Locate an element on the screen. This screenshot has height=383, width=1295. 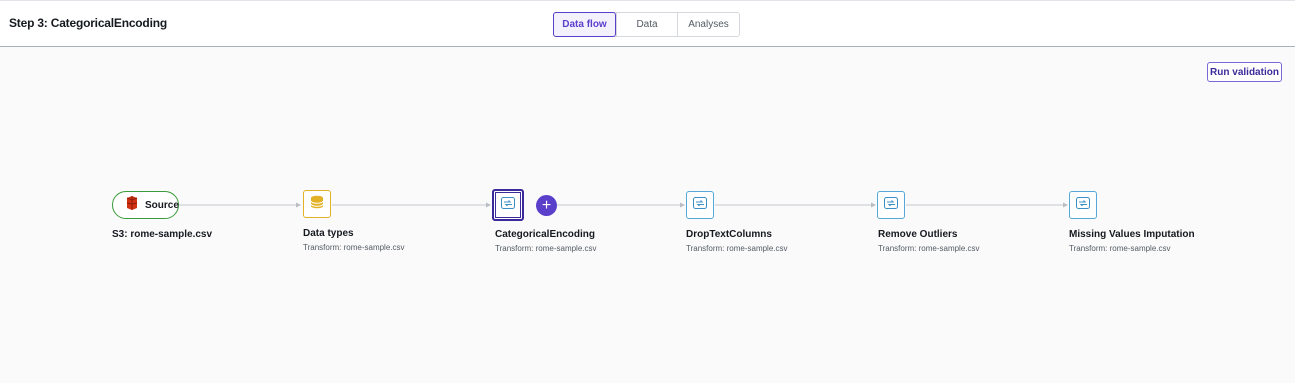
flow-edges is located at coordinates (623, 205).